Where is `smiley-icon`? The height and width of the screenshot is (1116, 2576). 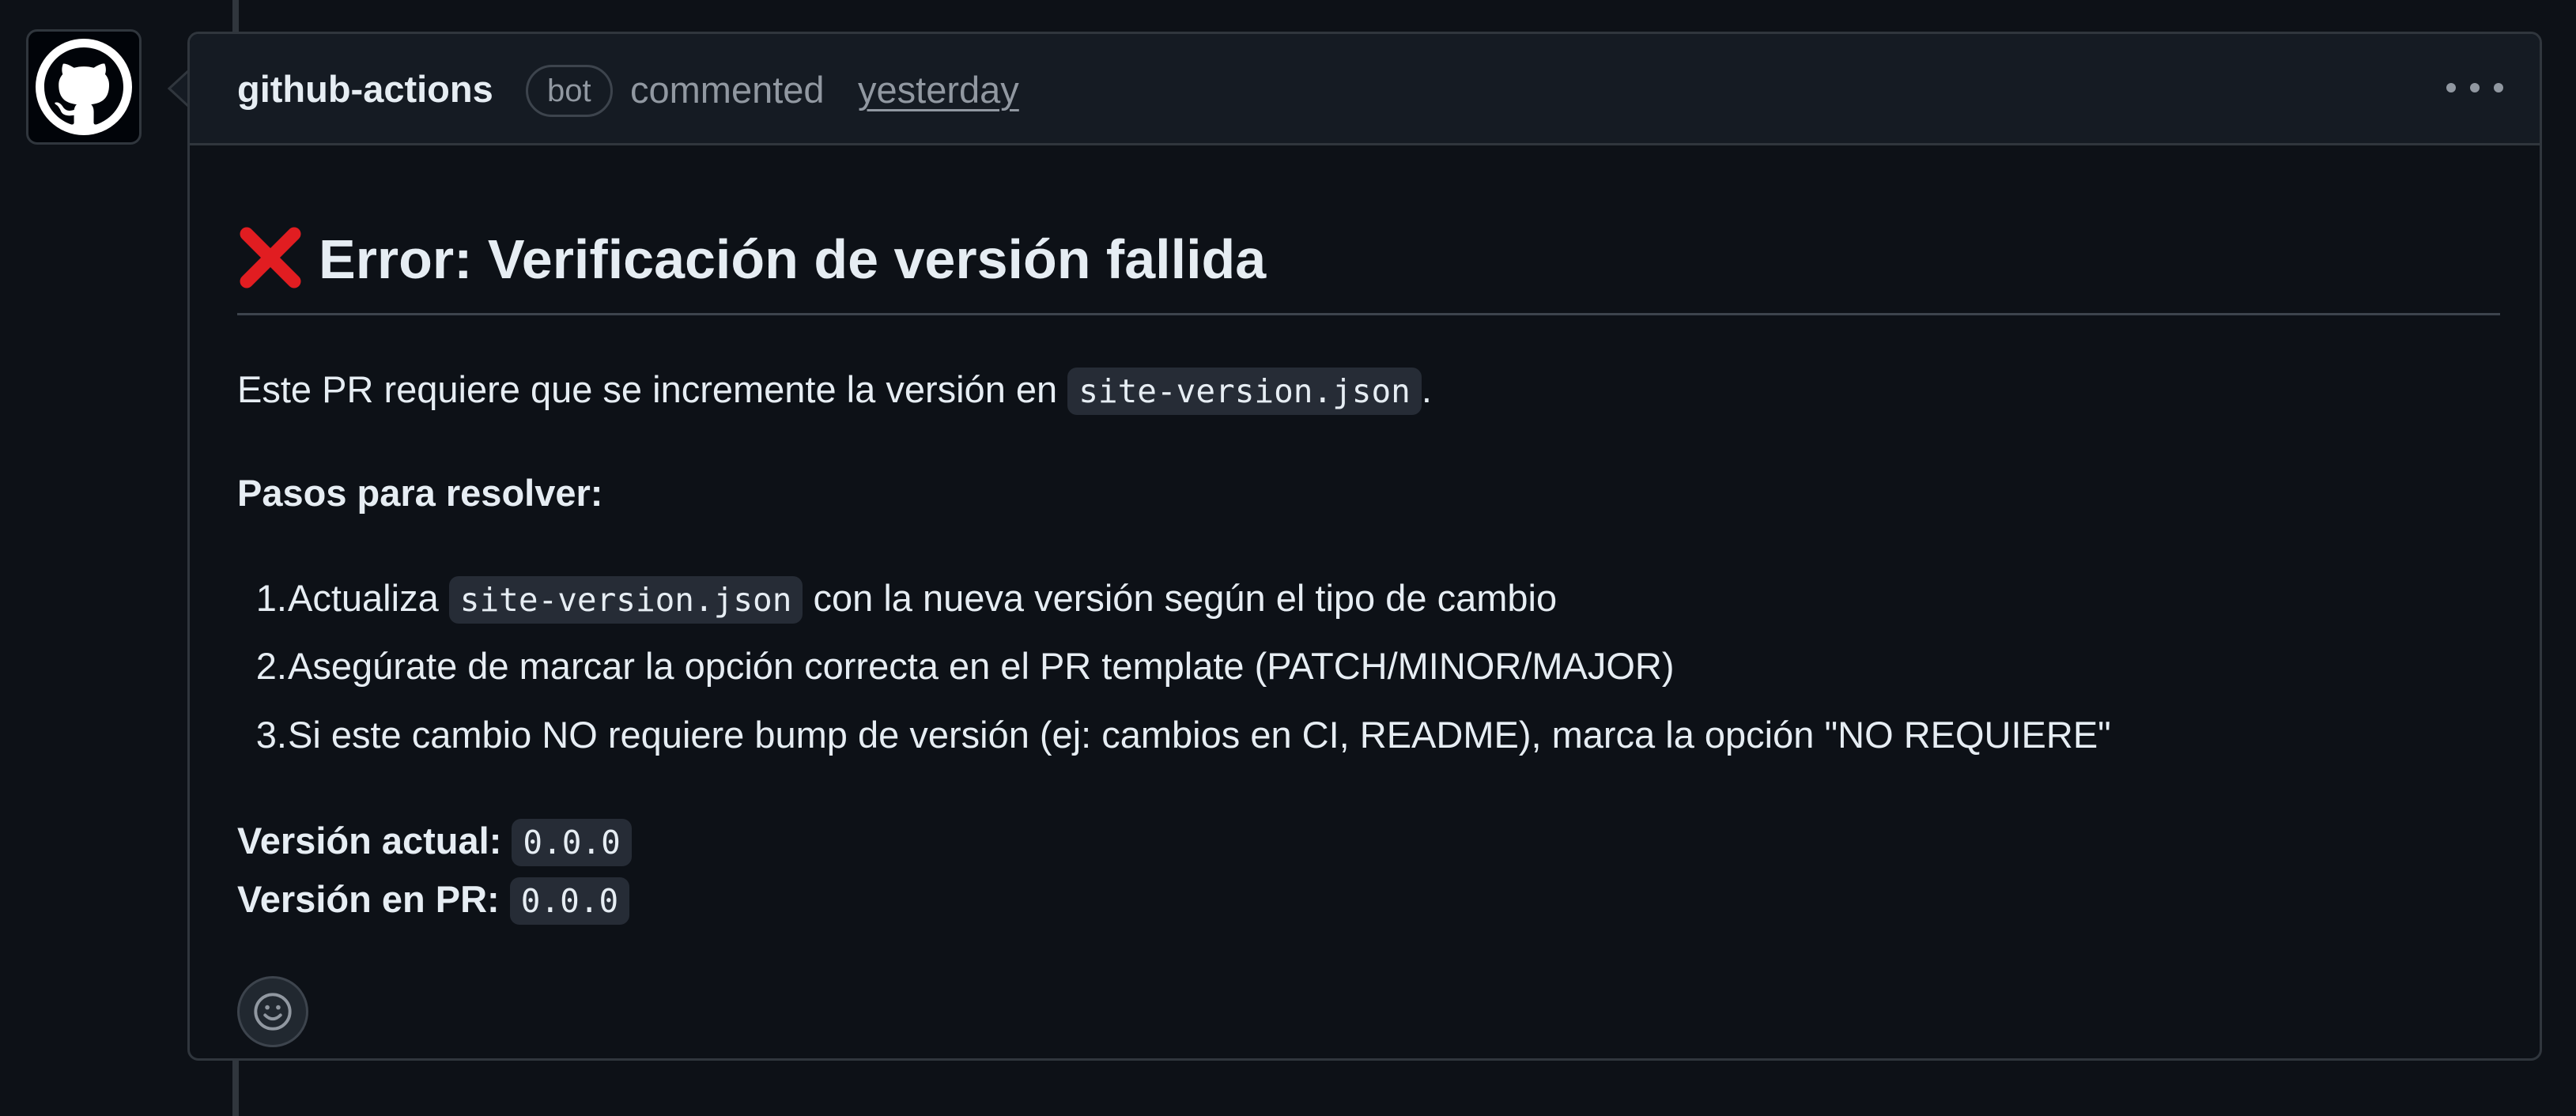 smiley-icon is located at coordinates (273, 1012).